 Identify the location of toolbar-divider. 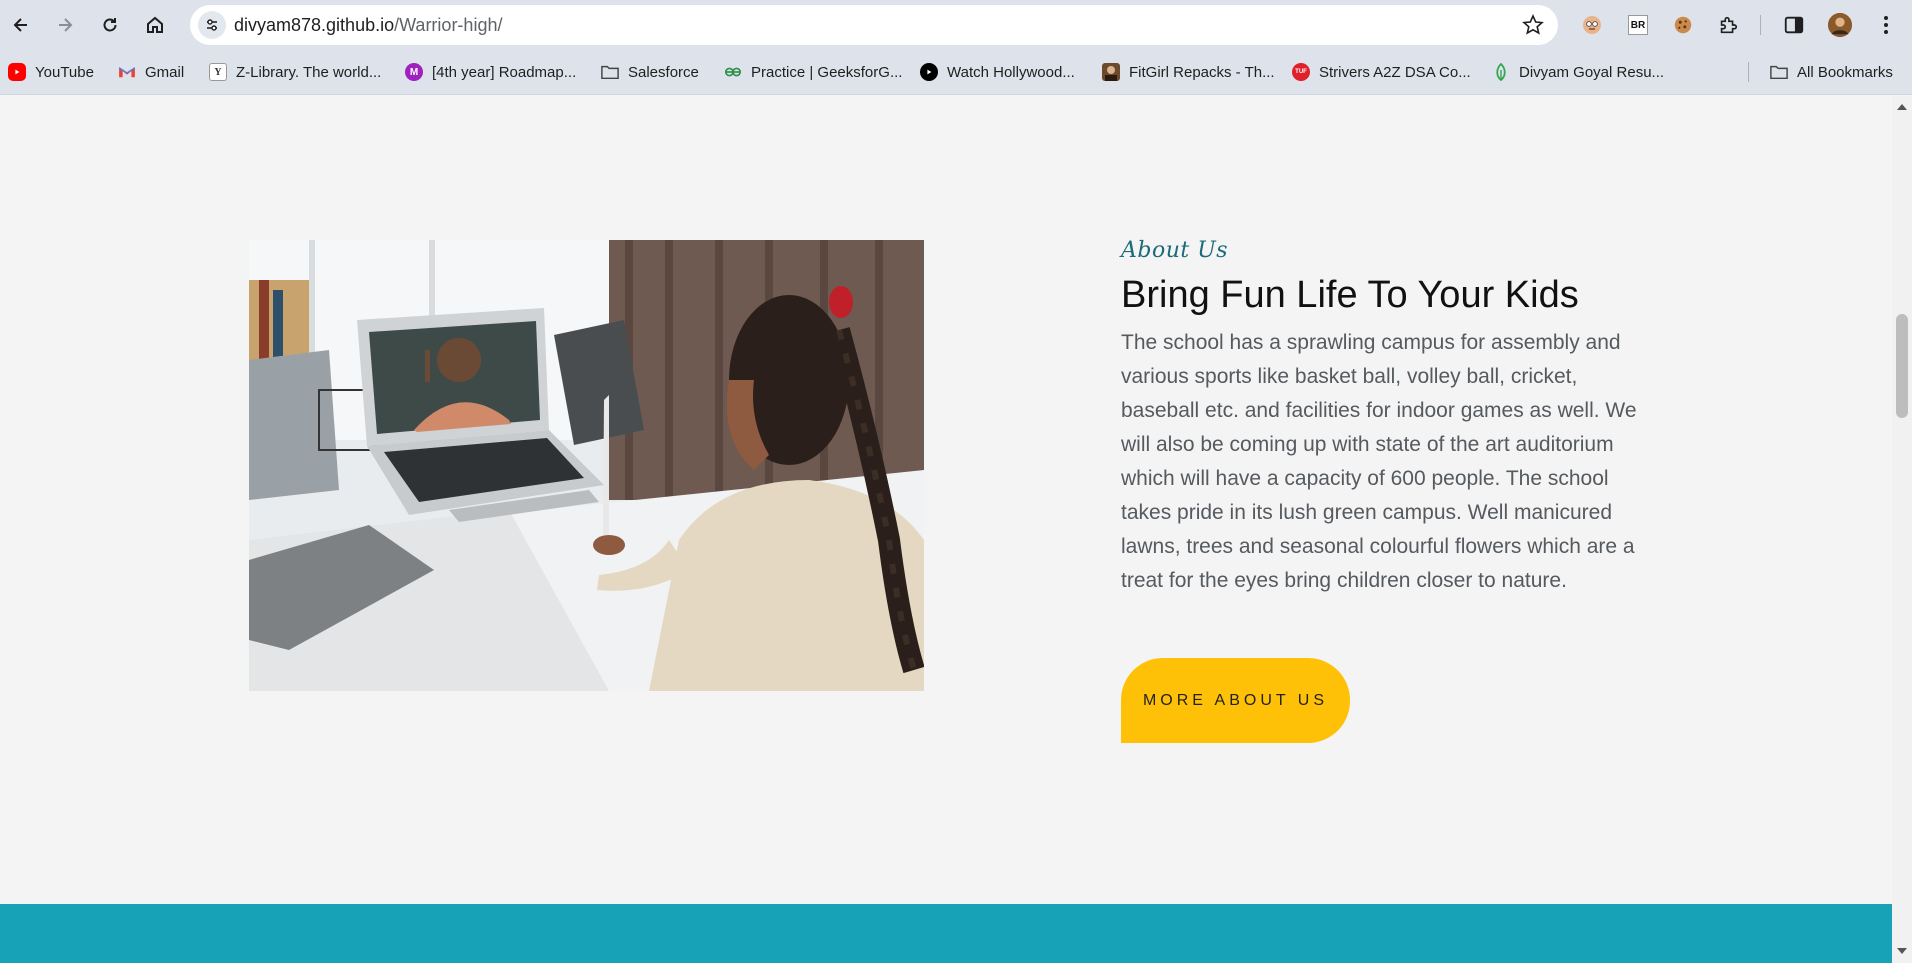
(1760, 25).